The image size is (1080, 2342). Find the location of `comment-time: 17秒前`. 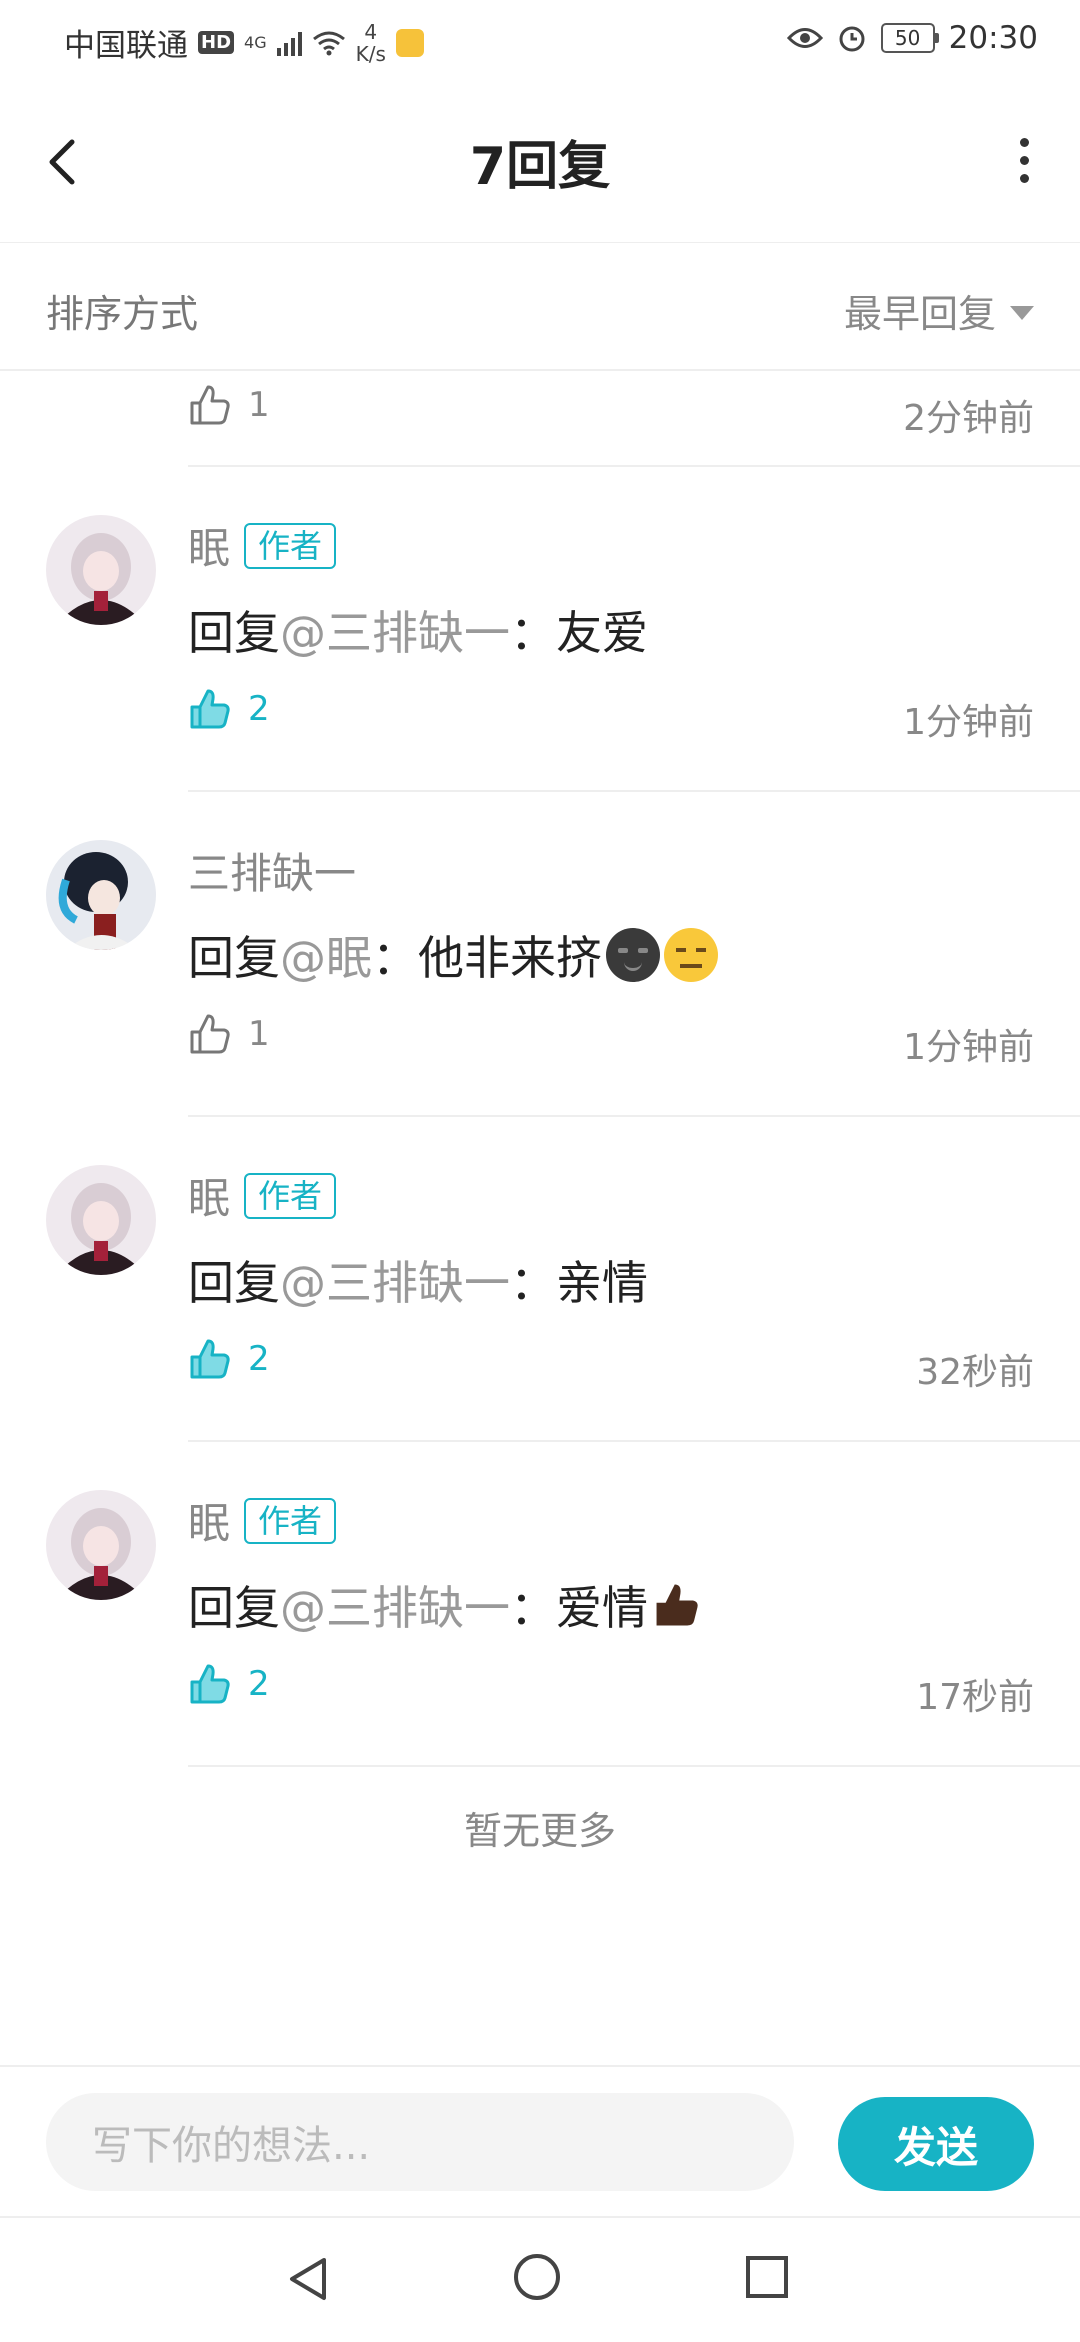

comment-time: 17秒前 is located at coordinates (975, 1697).